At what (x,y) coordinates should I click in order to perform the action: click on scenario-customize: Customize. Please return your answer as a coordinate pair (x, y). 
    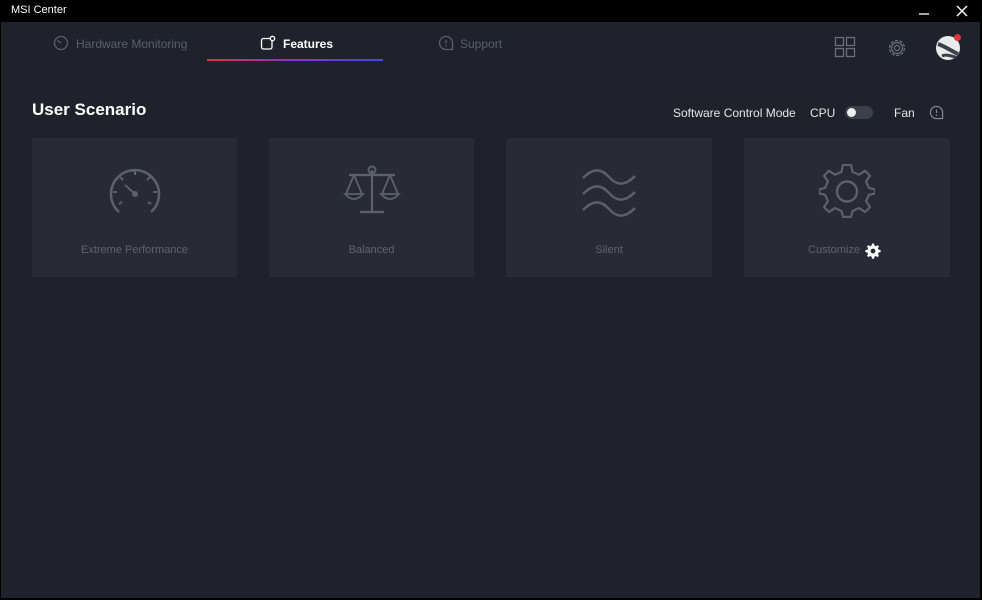
    Looking at the image, I should click on (847, 207).